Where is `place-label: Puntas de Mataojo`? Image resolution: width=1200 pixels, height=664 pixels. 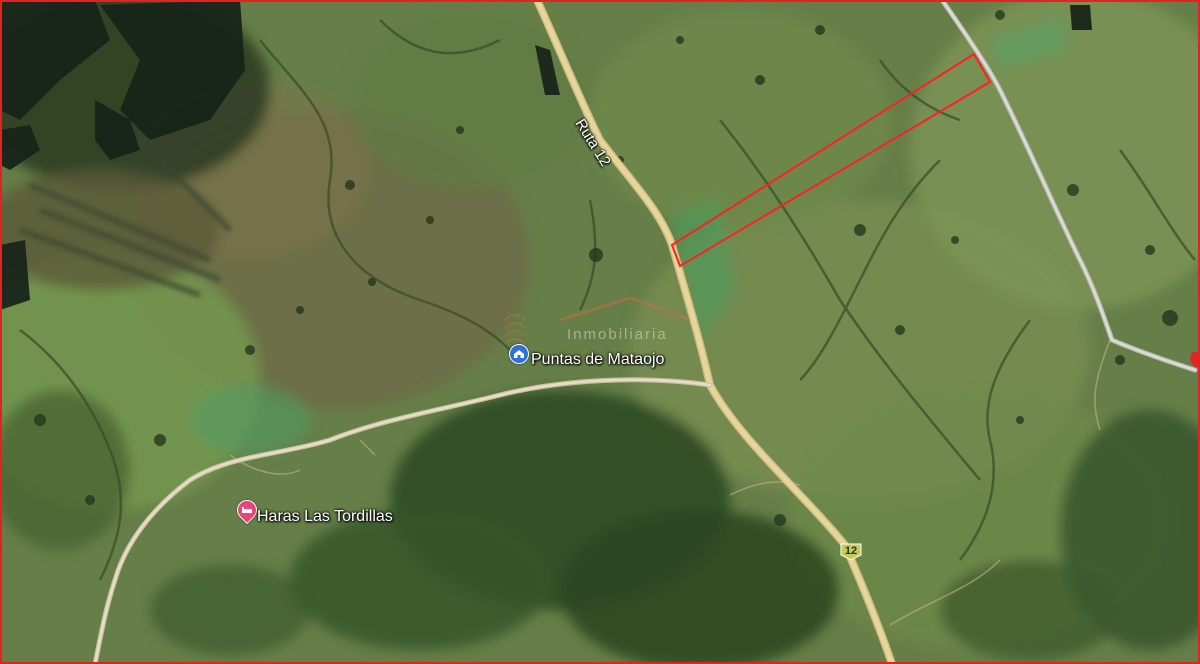 place-label: Puntas de Mataojo is located at coordinates (597, 360).